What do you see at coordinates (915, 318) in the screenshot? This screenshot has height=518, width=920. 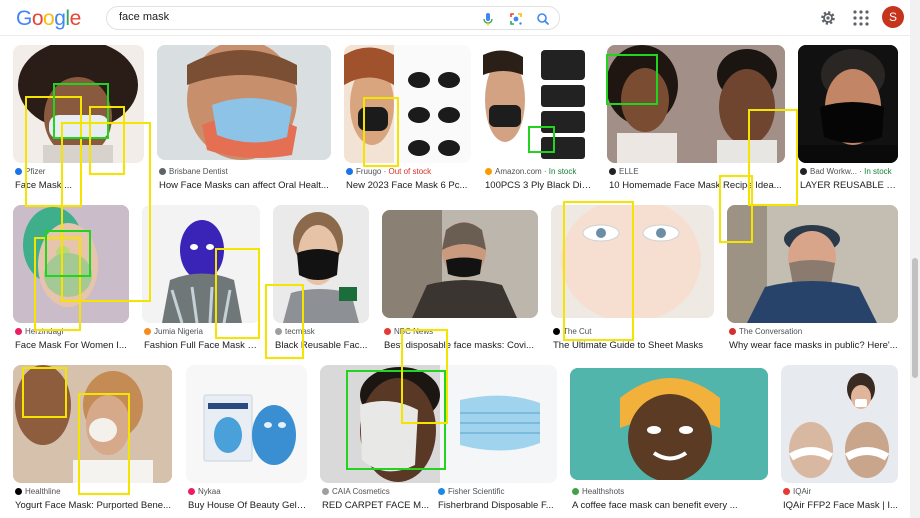 I see `scroll-thumb` at bounding box center [915, 318].